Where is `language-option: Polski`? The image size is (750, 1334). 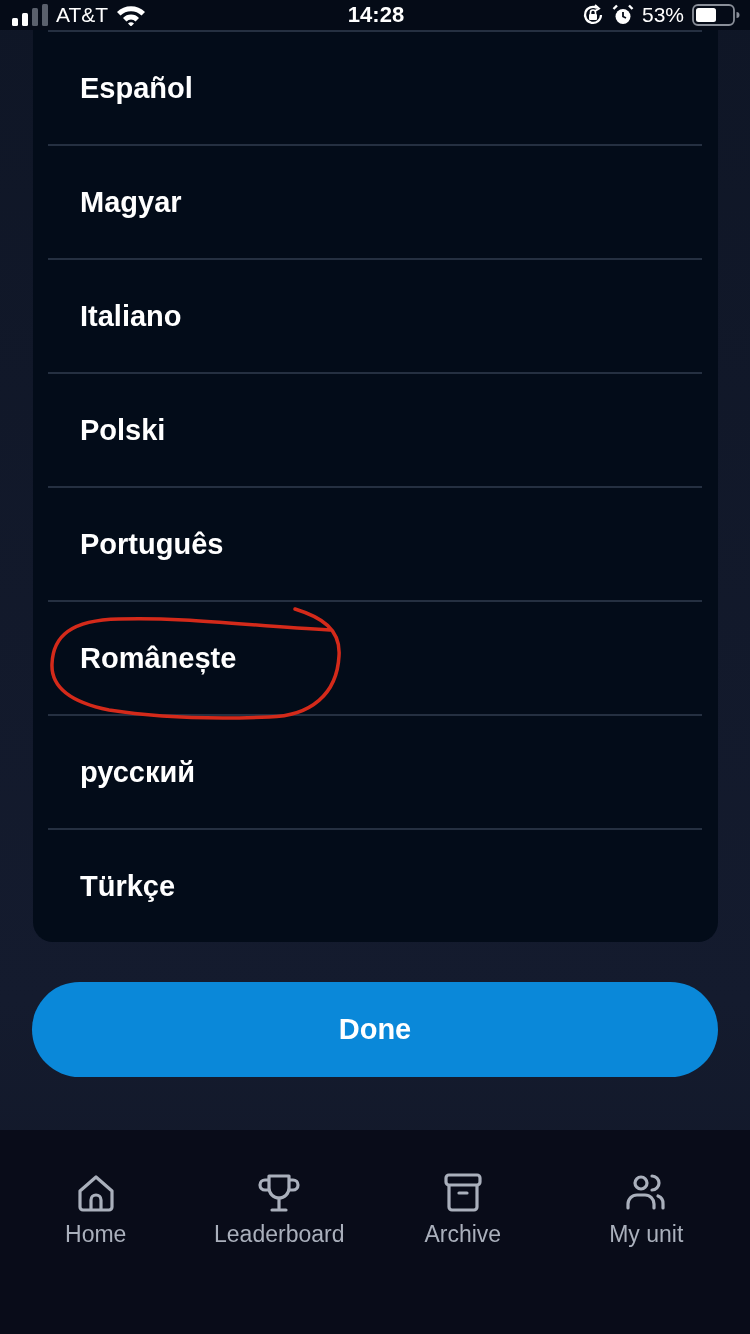
language-option: Polski is located at coordinates (375, 430).